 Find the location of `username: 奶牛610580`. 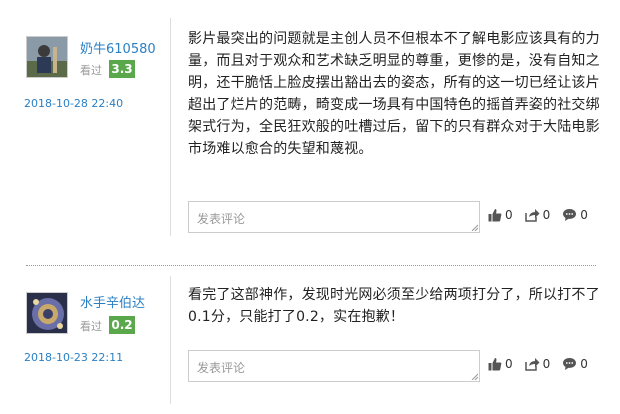

username: 奶牛610580 is located at coordinates (118, 47).